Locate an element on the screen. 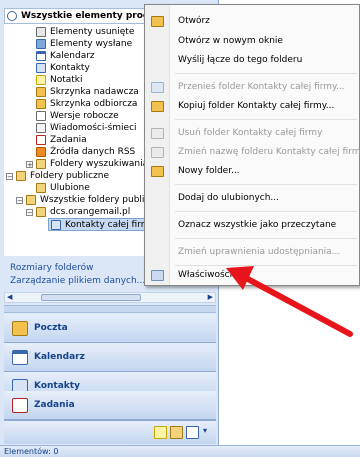 Image resolution: width=360 pixels, height=457 pixels. arrow-shaft is located at coordinates (298, 306).